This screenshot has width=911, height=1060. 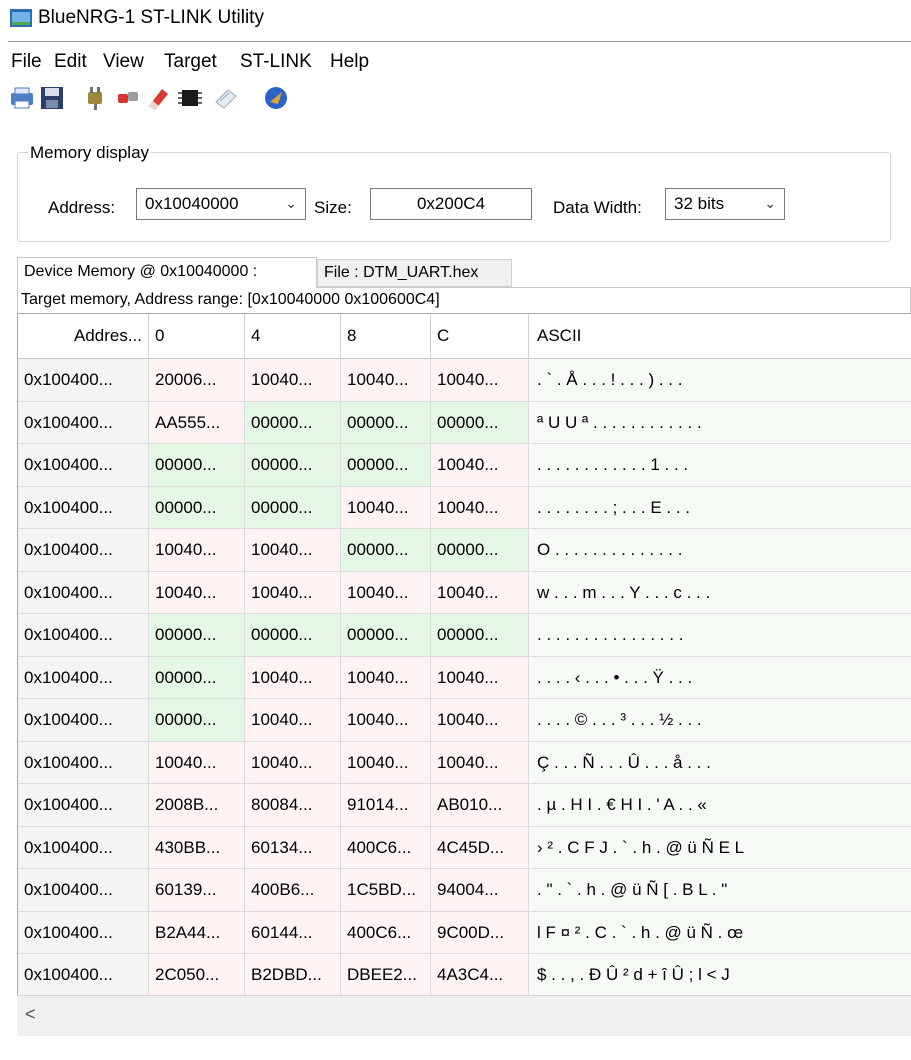 I want to click on column-header-ascii: ASCII, so click(x=720, y=336).